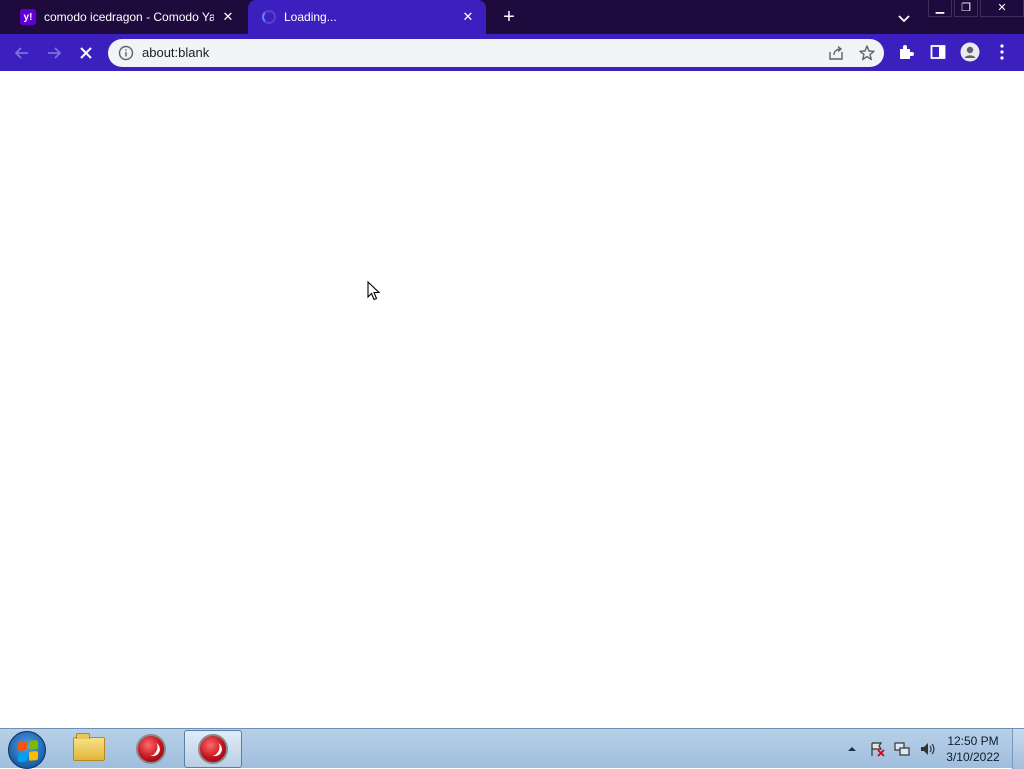  What do you see at coordinates (867, 53) in the screenshot?
I see `bookmark-star-icon` at bounding box center [867, 53].